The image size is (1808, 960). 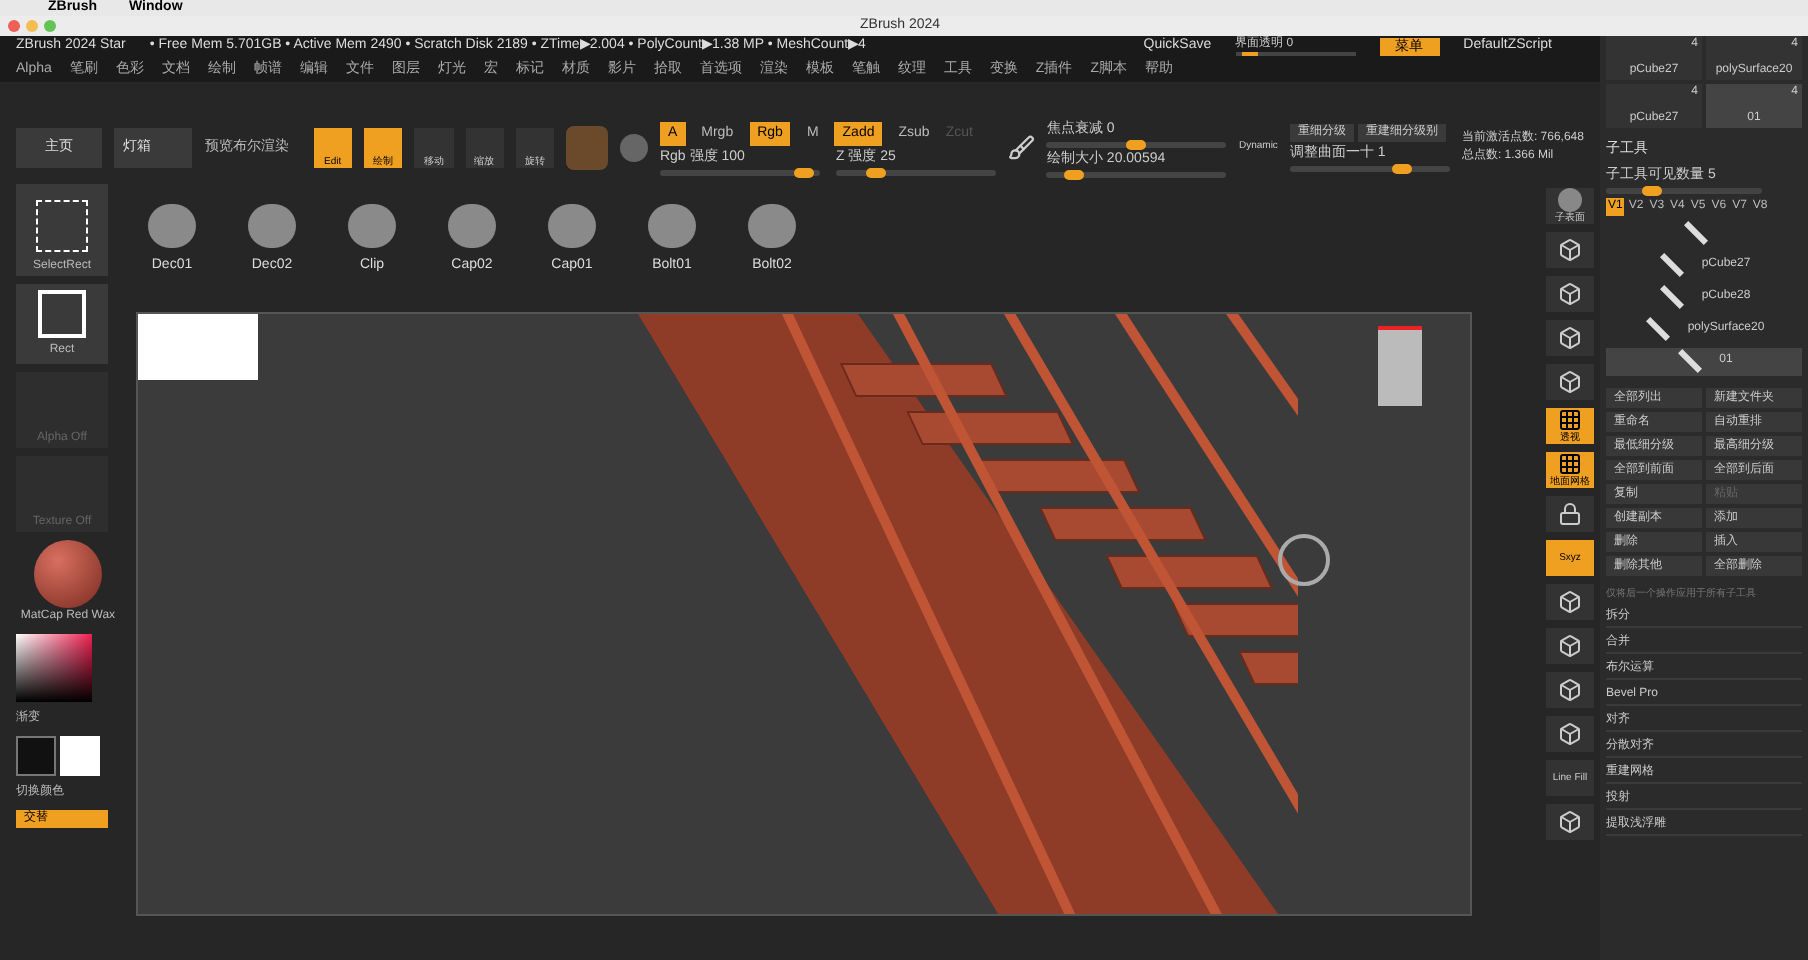 I want to click on document-thumbnail, so click(x=198, y=347).